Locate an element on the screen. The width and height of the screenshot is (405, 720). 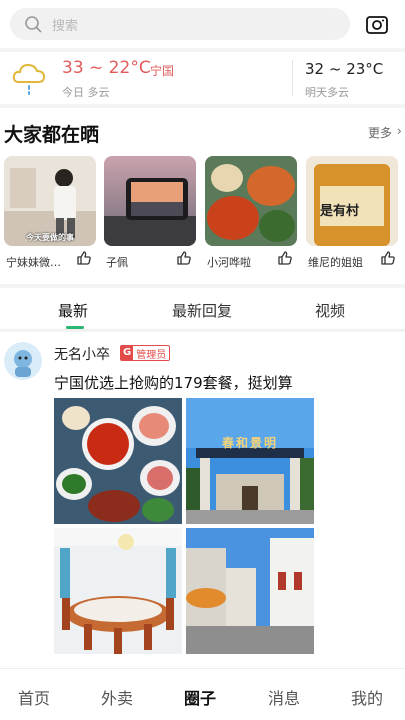
today-condition: 今日 多云 is located at coordinates (86, 92).